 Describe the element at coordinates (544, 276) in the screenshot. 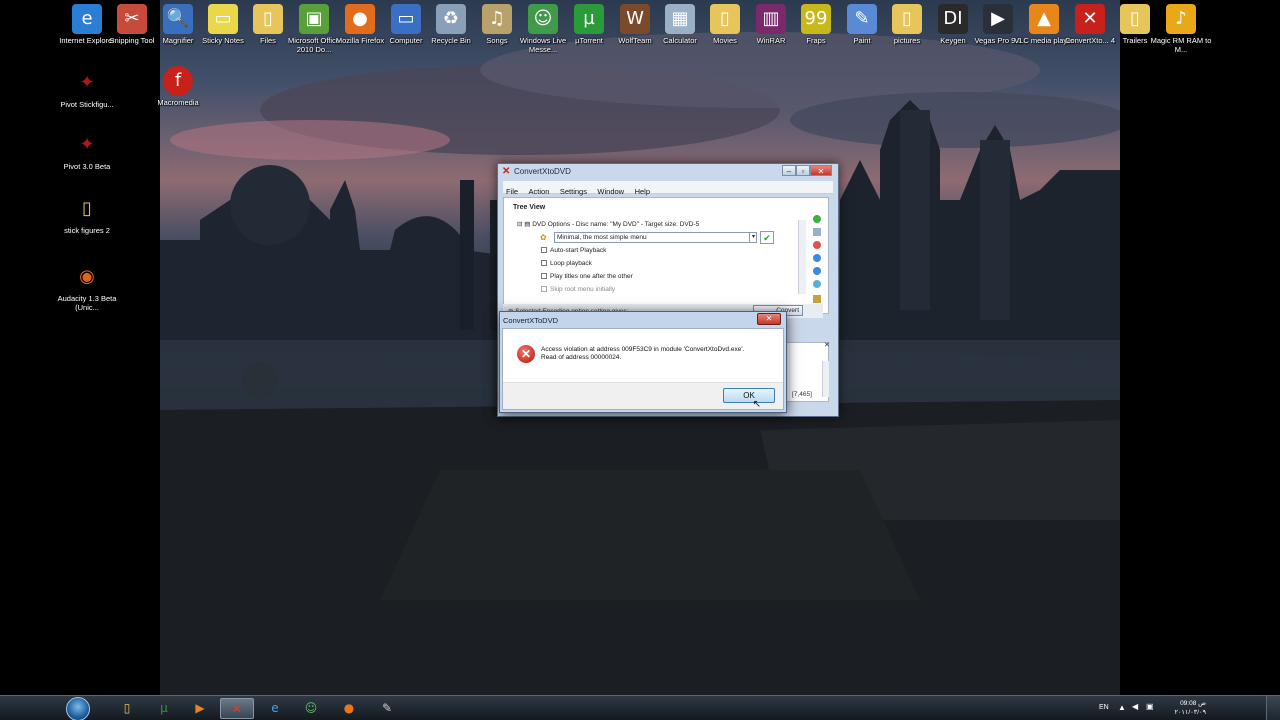

I see `play-all-checkbox` at that location.